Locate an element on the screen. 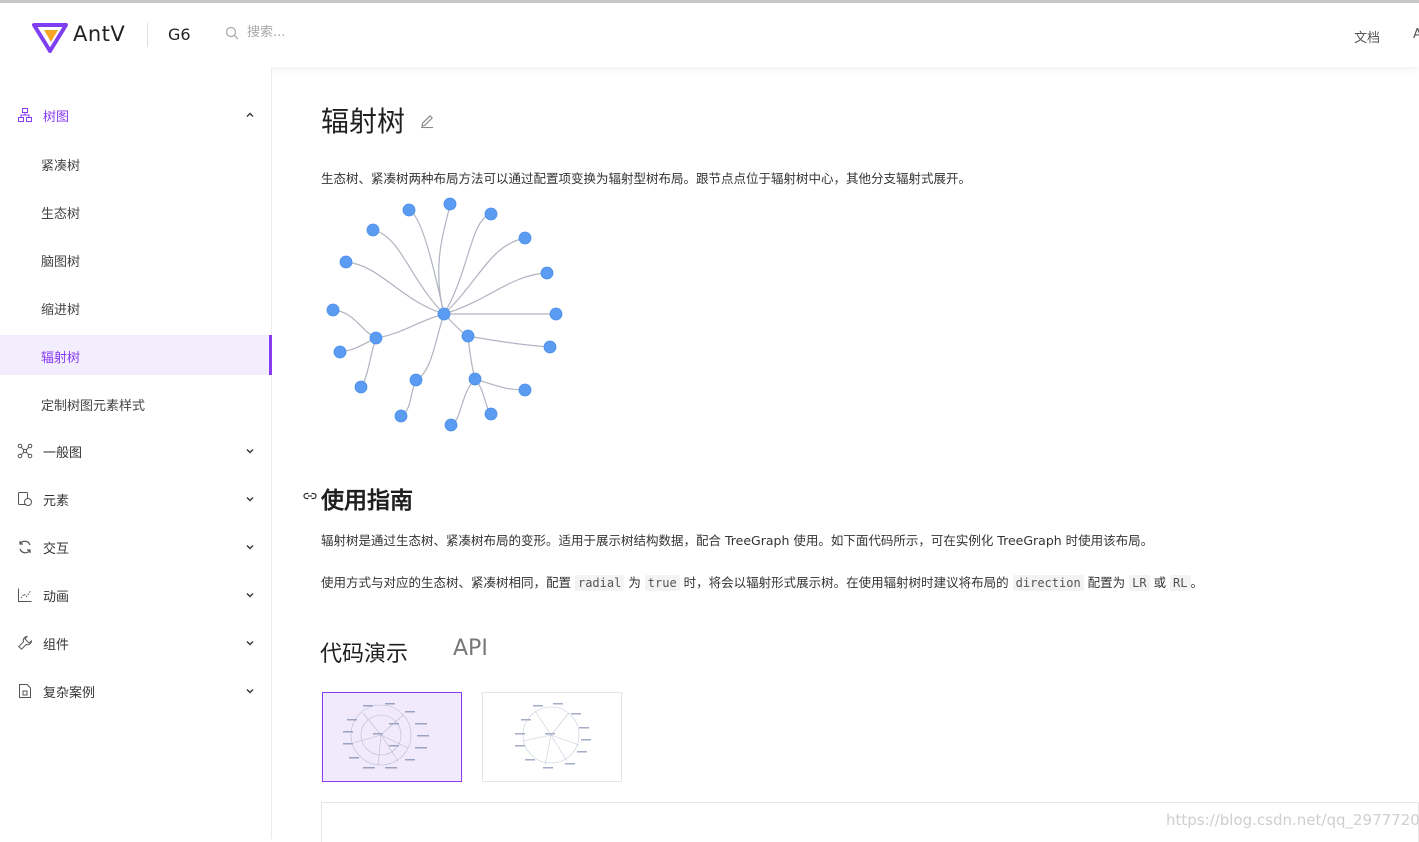 The width and height of the screenshot is (1419, 842). sidebar-item-label: 脑图树 is located at coordinates (61, 262).